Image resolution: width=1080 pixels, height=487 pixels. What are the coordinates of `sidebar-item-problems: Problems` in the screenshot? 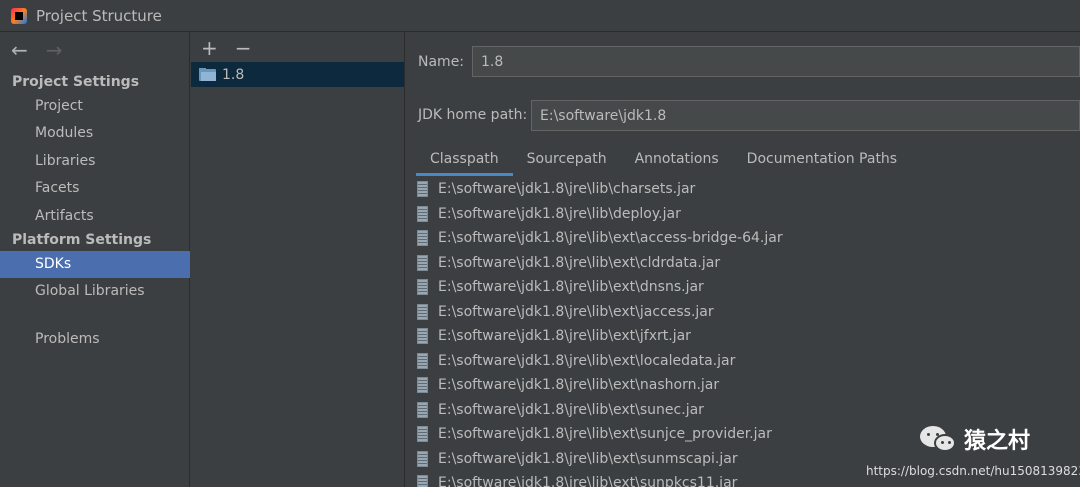 It's located at (95, 339).